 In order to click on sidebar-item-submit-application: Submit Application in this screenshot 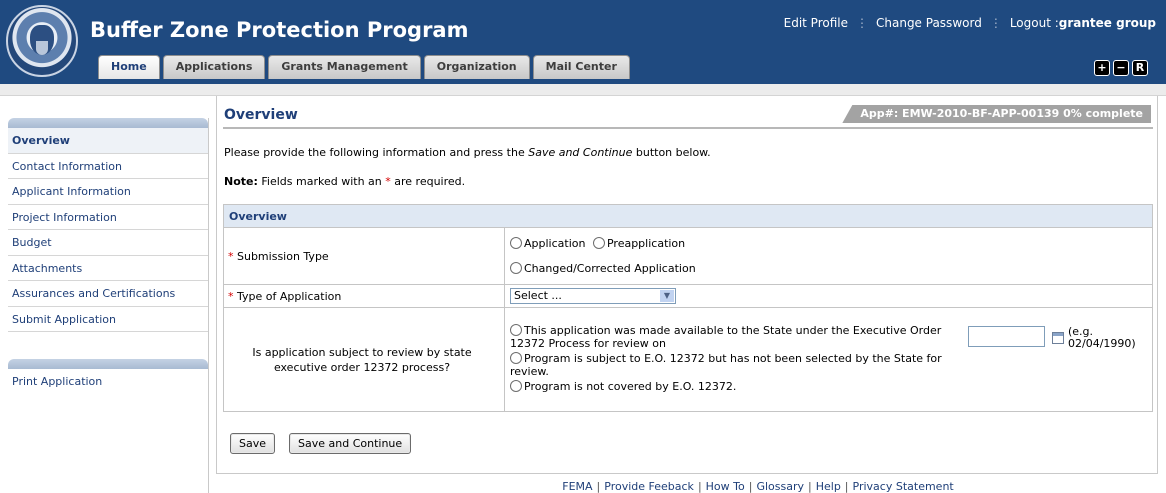, I will do `click(108, 319)`.